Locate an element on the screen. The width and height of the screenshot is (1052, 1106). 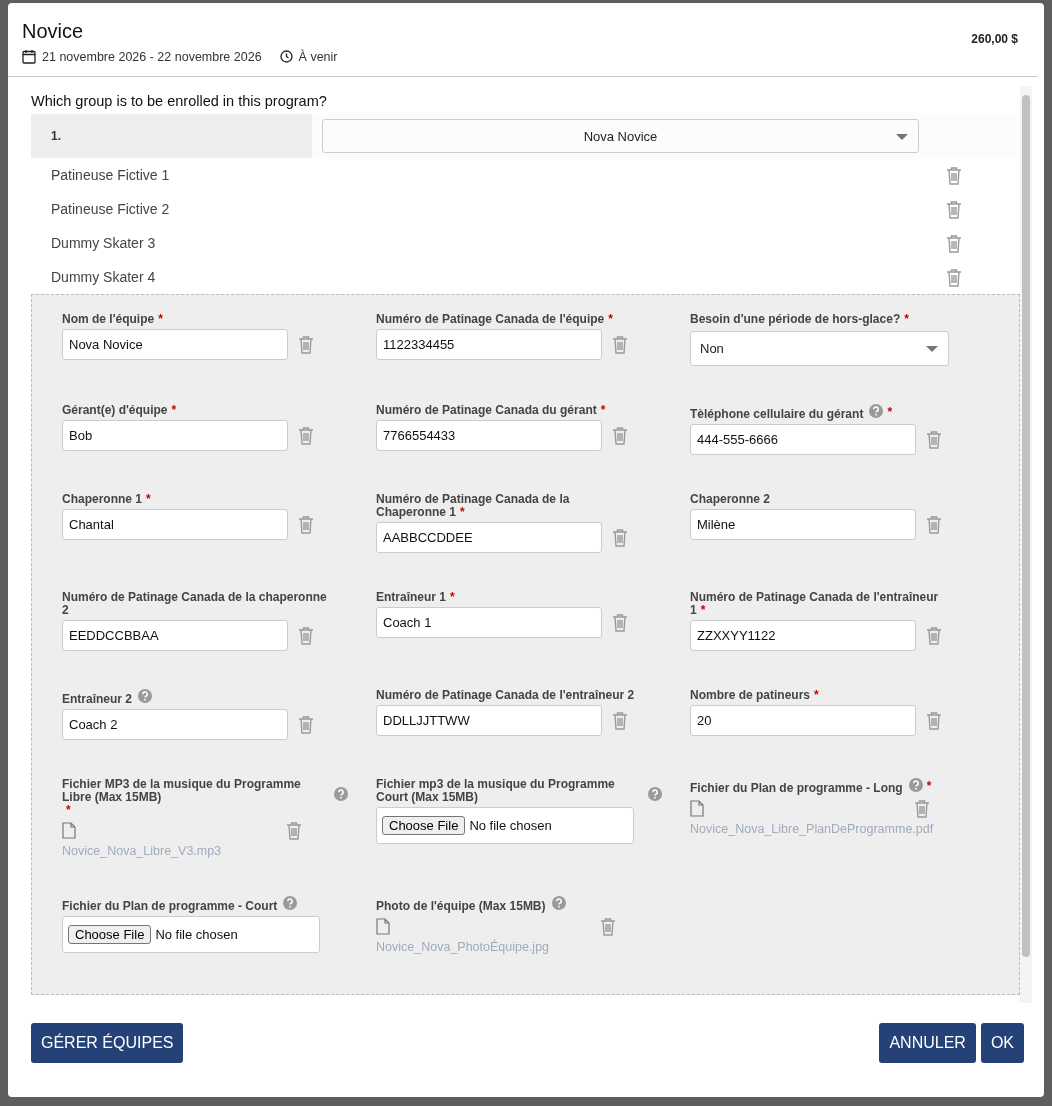
field-label: Gérant(e) d'équipe * is located at coordinates (119, 410).